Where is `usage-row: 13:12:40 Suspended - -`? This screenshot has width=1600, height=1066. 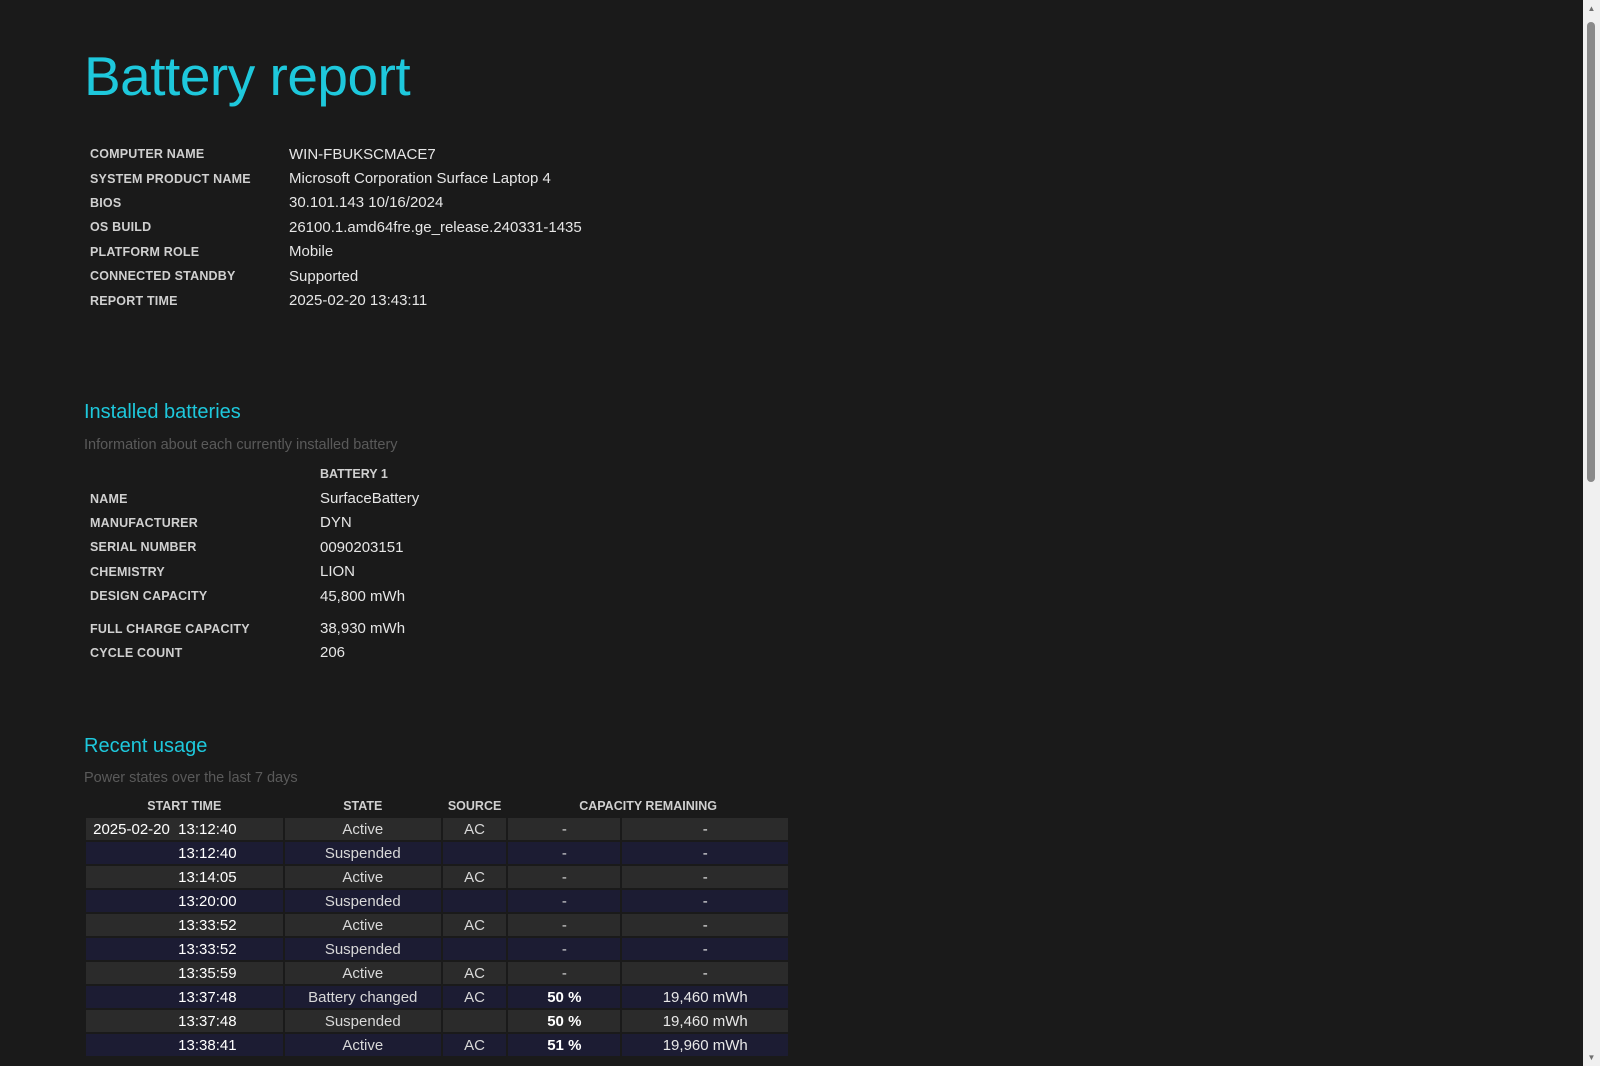 usage-row: 13:12:40 Suspended - - is located at coordinates (437, 853).